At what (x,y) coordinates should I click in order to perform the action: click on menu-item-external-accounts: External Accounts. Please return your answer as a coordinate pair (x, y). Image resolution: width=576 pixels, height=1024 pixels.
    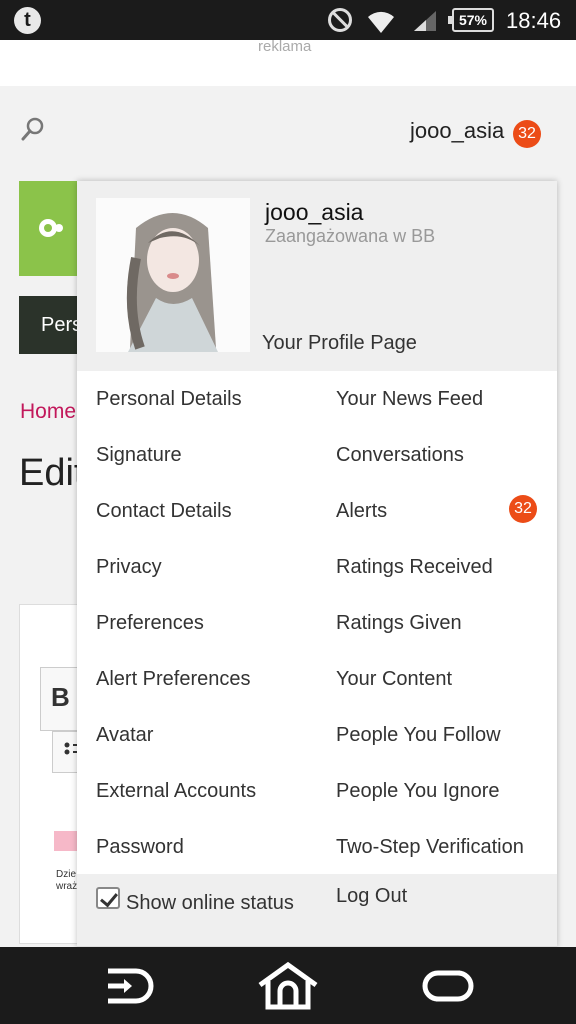
    Looking at the image, I should click on (176, 791).